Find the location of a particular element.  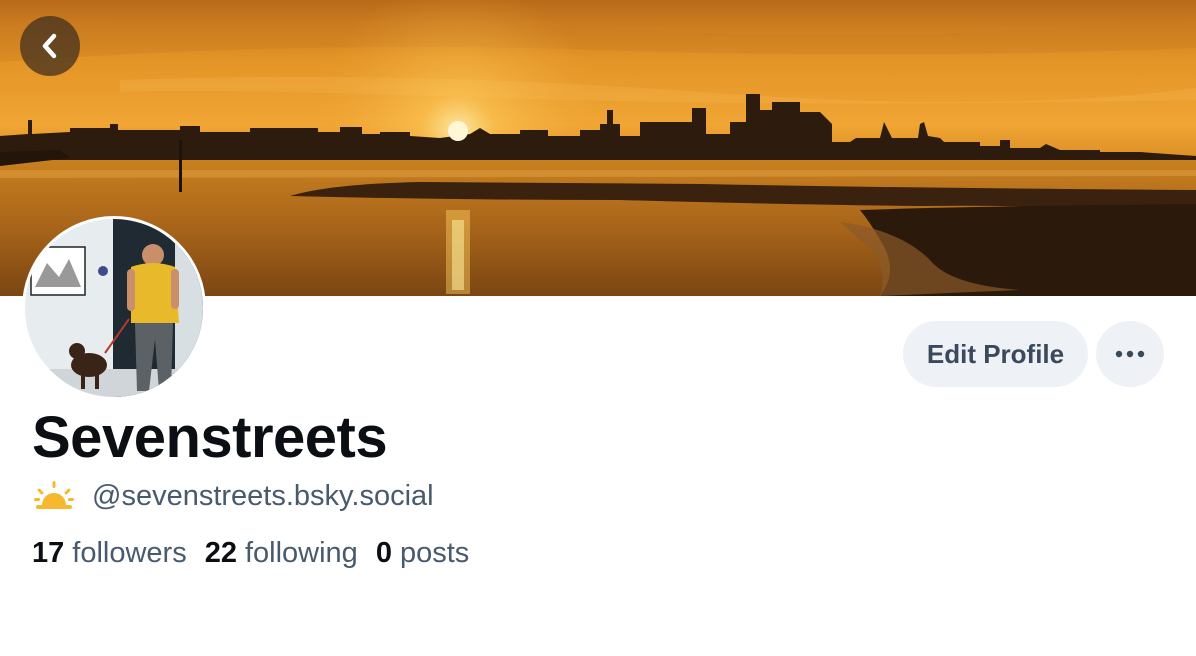

handle-row: @sevenstreets.bsky.social is located at coordinates (234, 496).